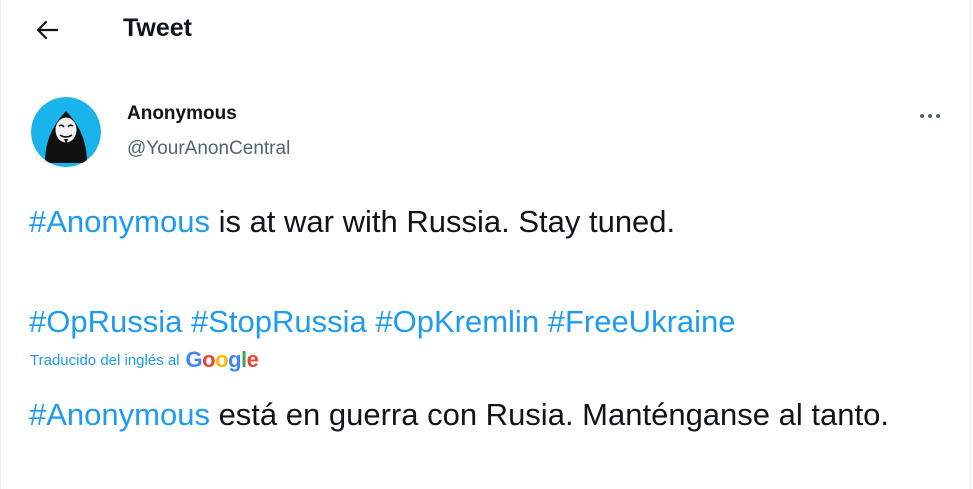  What do you see at coordinates (105, 360) in the screenshot?
I see `translation-notice-label: Traducido del inglés al` at bounding box center [105, 360].